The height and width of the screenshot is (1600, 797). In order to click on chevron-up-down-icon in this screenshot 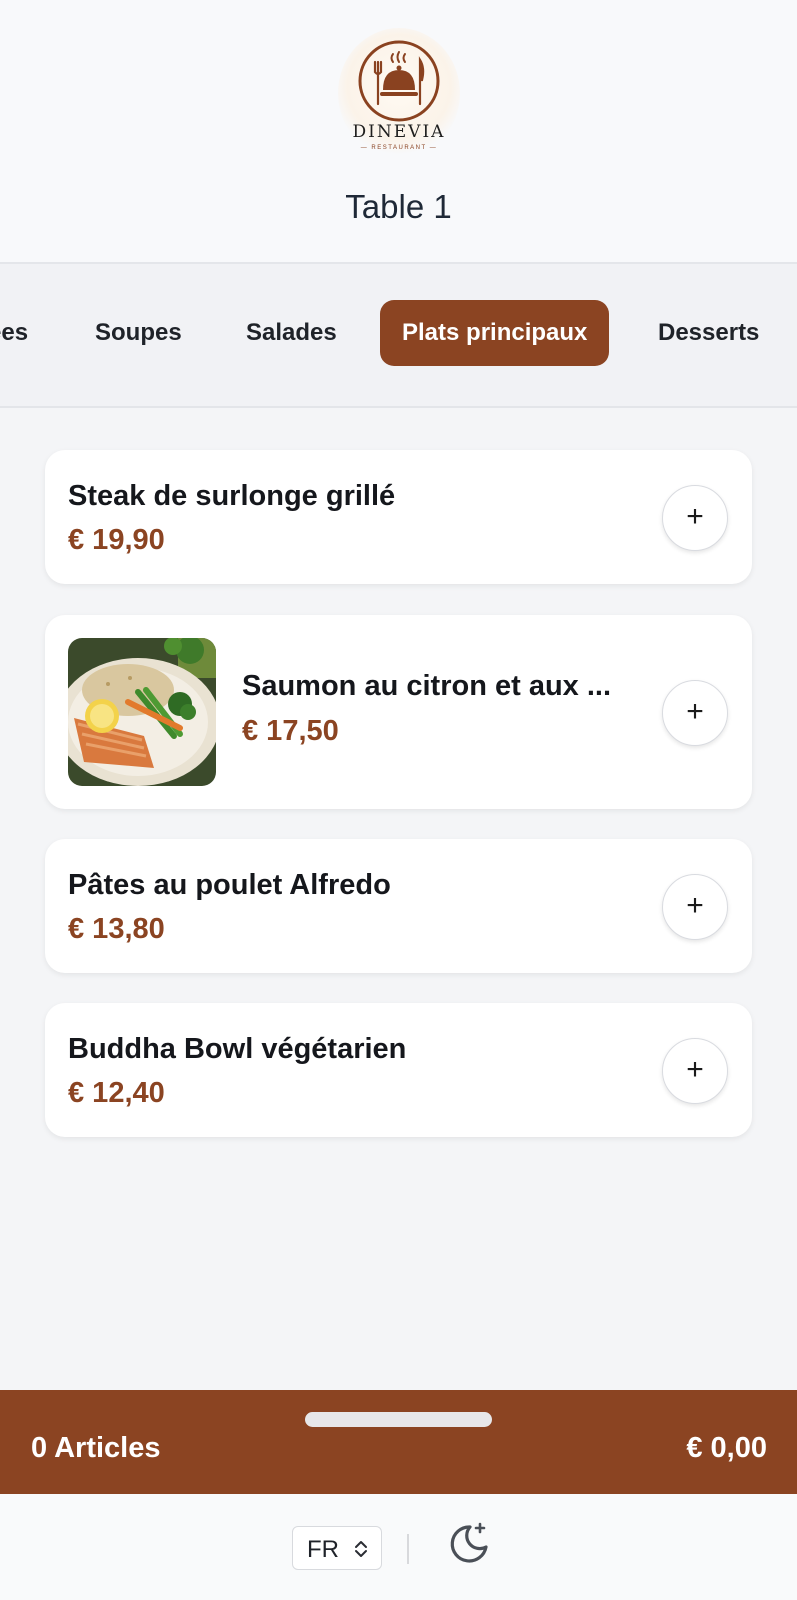, I will do `click(361, 1549)`.